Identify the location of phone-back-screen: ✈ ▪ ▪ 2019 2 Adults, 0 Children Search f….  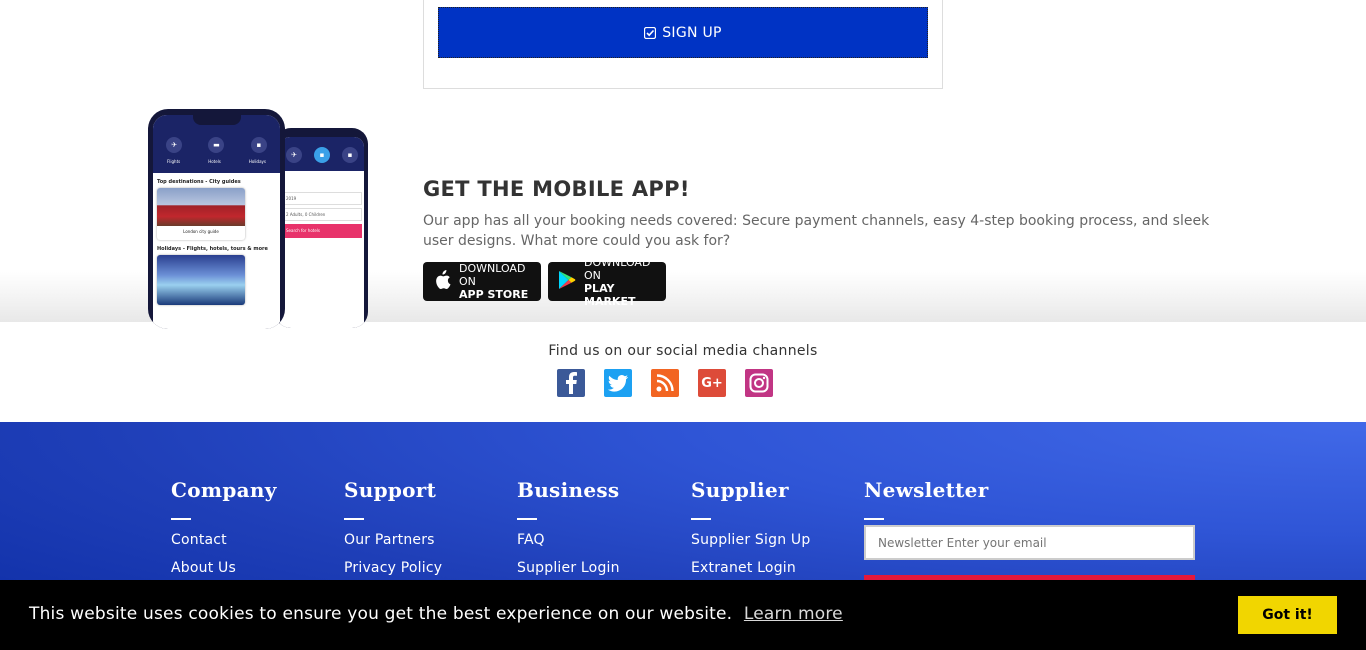
(322, 232).